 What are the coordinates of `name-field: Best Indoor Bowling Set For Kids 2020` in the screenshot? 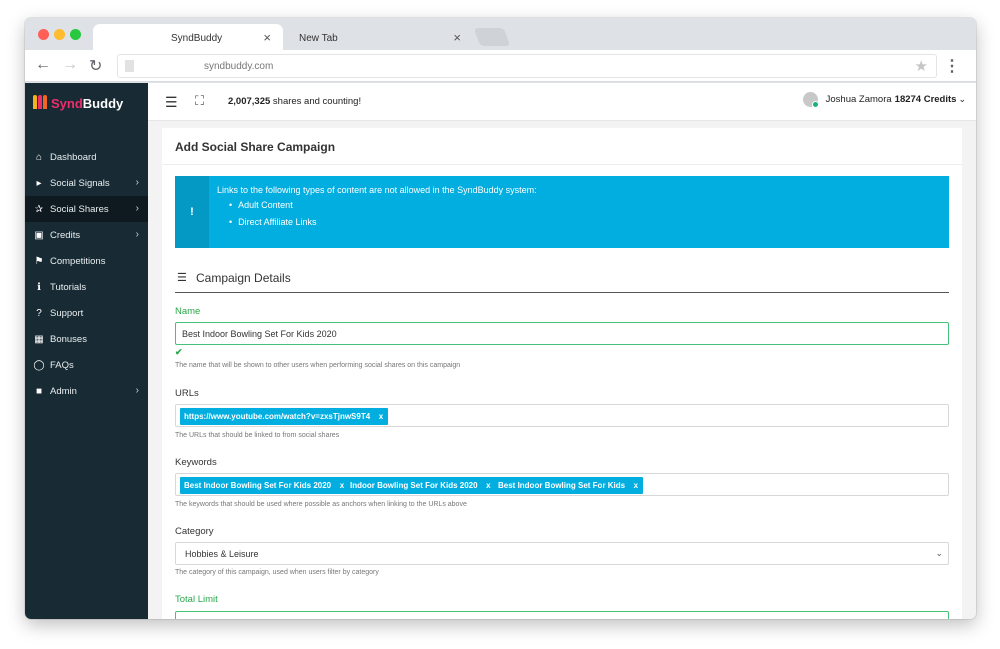 It's located at (562, 333).